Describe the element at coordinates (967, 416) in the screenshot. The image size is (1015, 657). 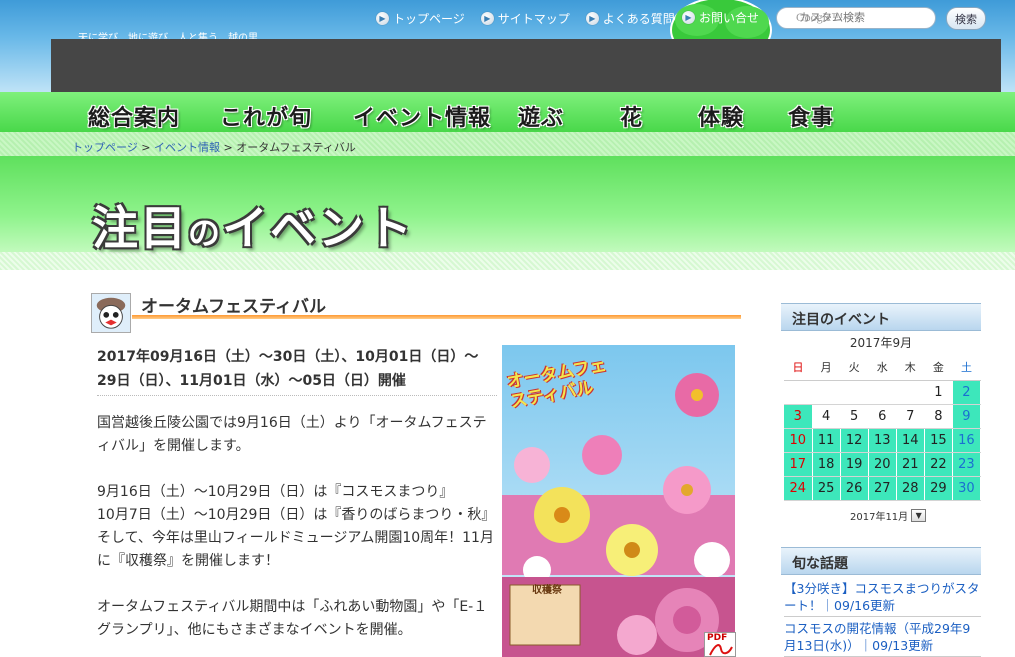
I see `calendar-day: 9` at that location.